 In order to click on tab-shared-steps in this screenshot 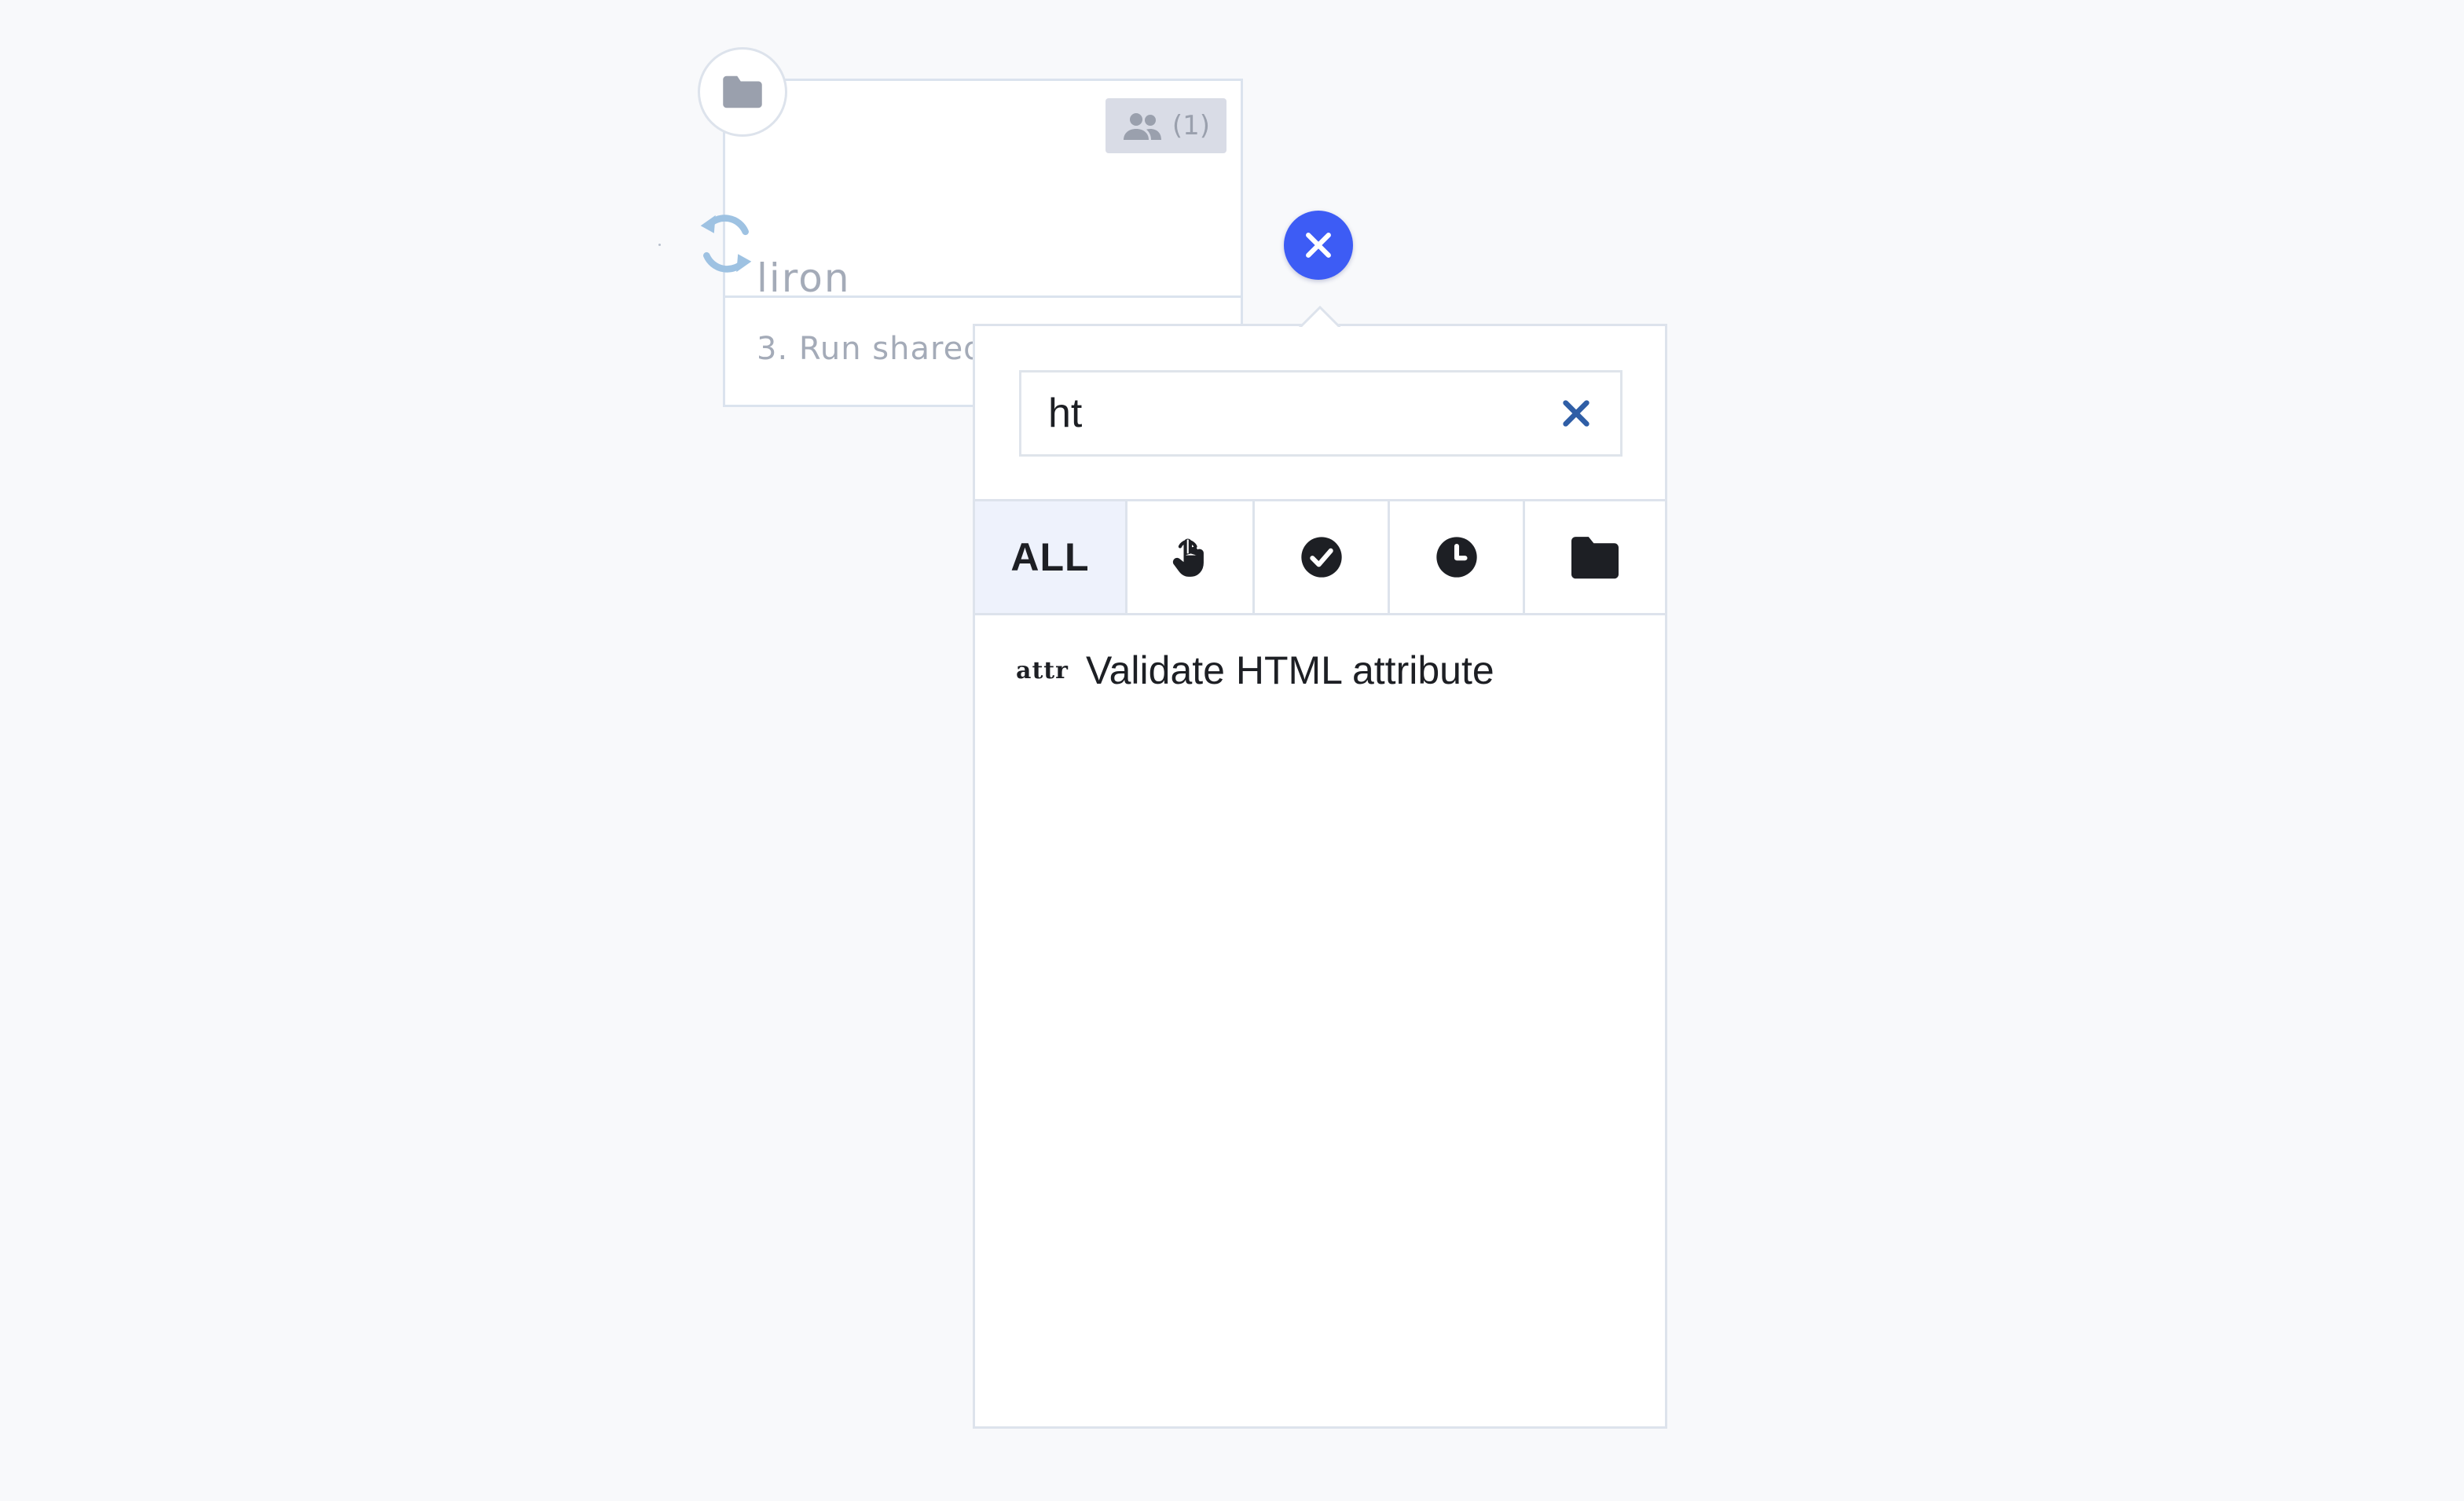, I will do `click(1595, 557)`.